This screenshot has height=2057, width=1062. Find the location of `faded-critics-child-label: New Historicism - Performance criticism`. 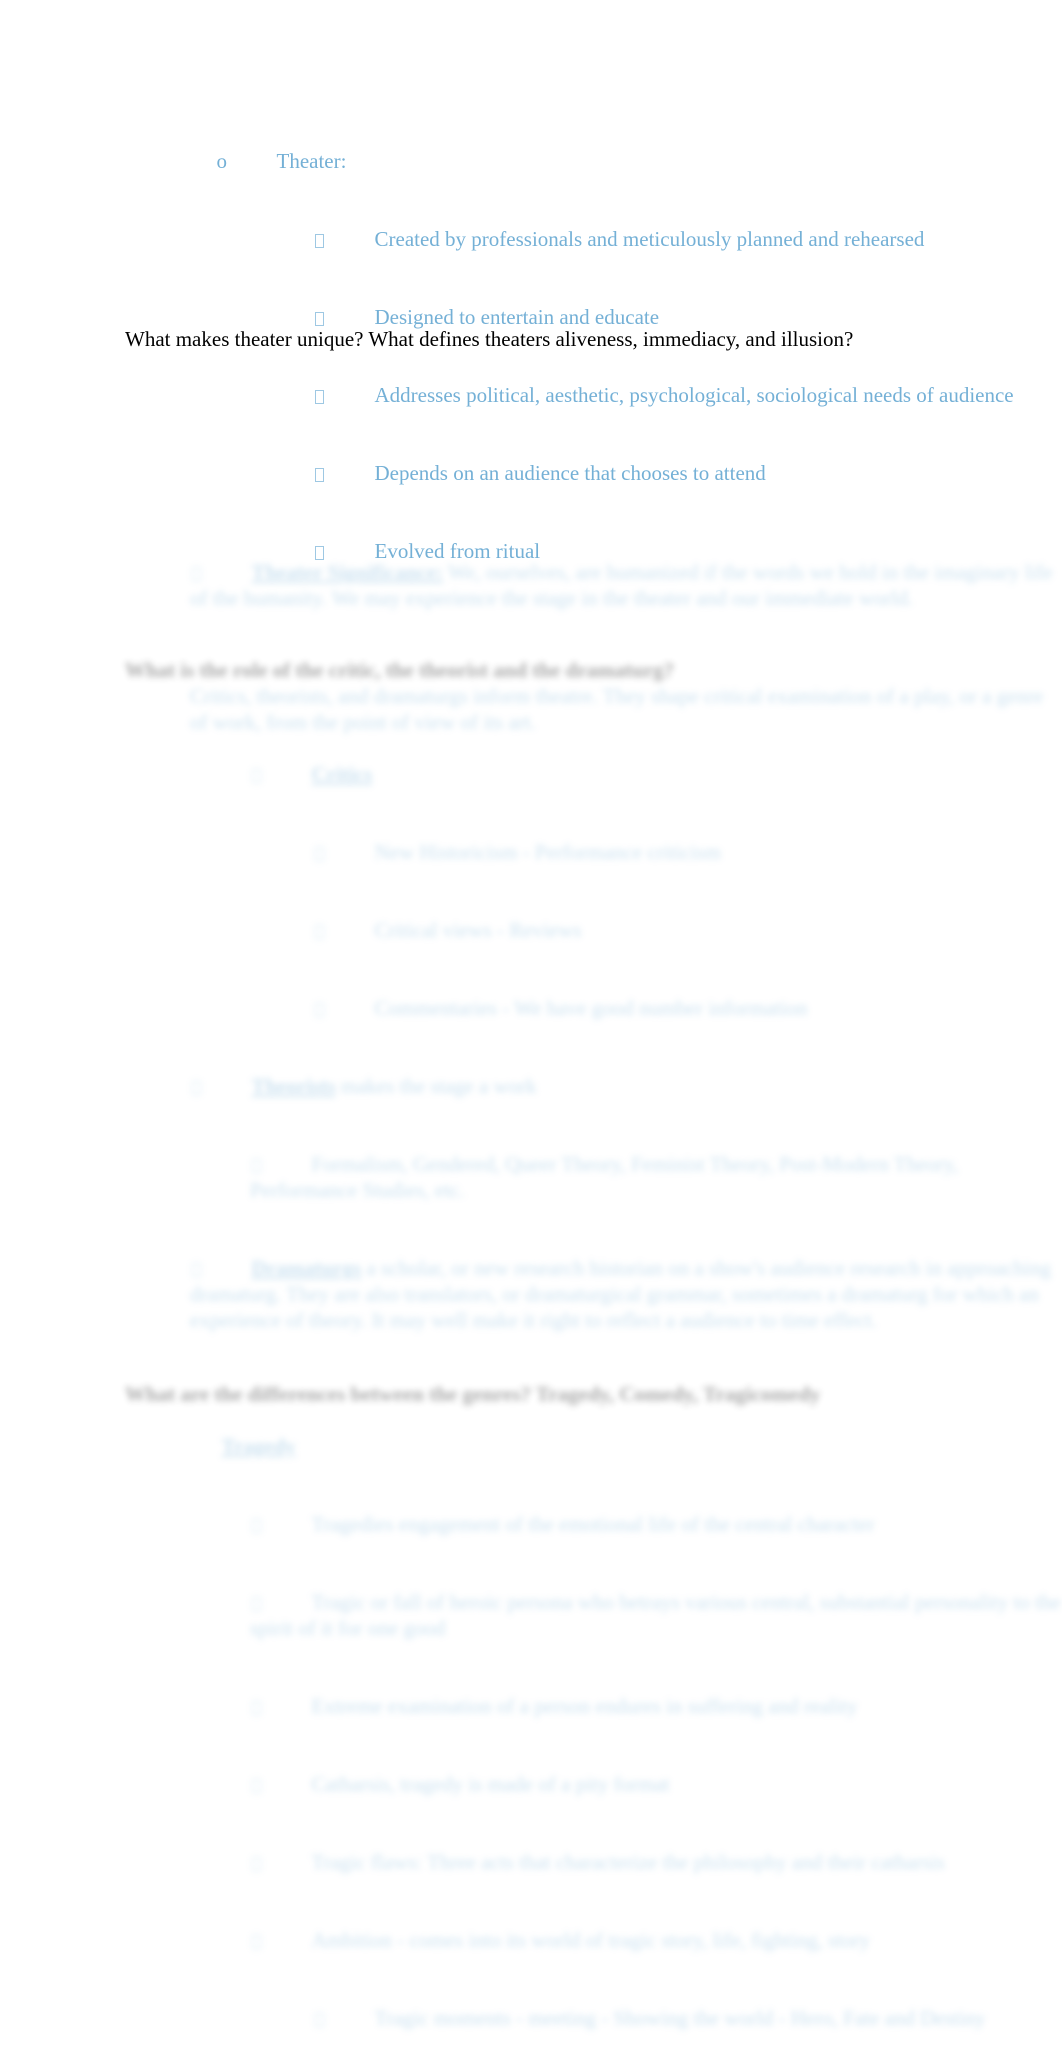

faded-critics-child-label: New Historicism - Performance criticism is located at coordinates (547, 852).